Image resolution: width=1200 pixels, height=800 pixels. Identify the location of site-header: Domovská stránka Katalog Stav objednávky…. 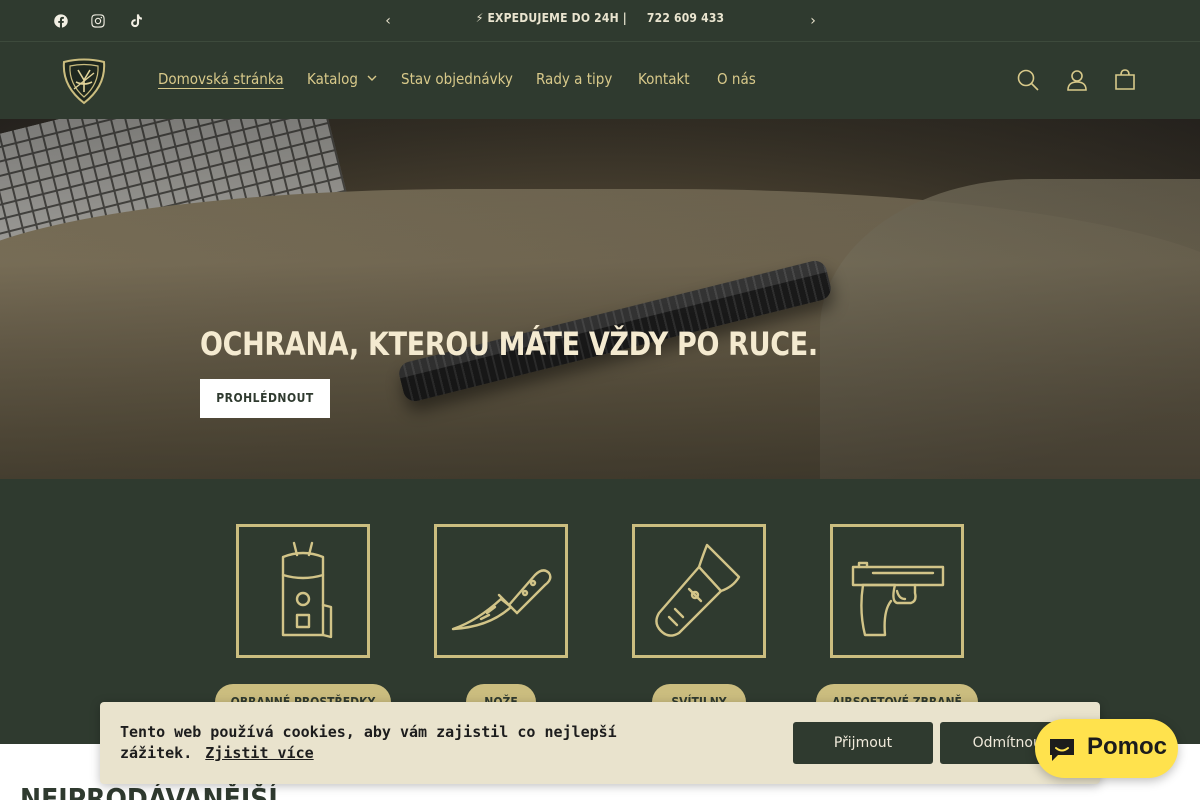
(600, 80).